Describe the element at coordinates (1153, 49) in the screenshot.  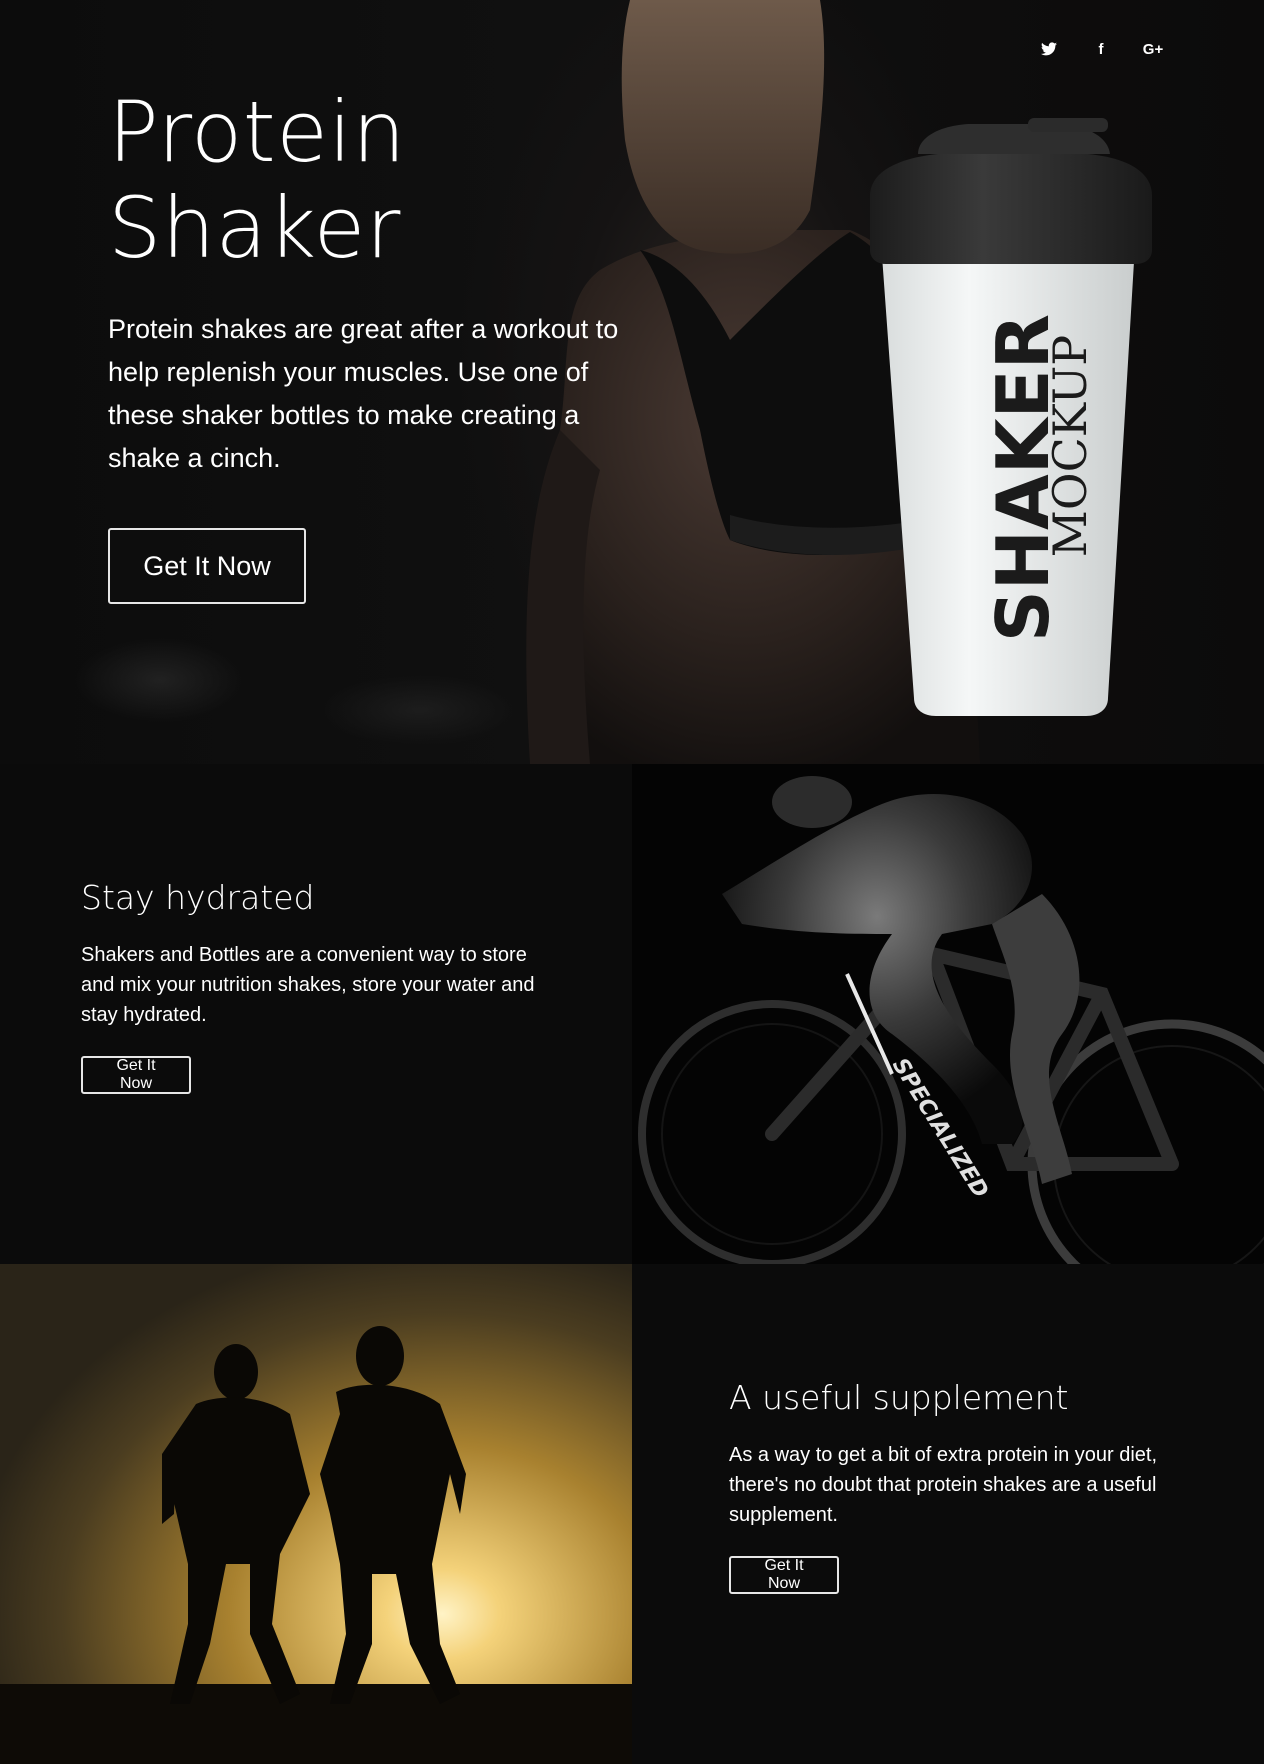
I see `google-plus-icon: G+` at that location.